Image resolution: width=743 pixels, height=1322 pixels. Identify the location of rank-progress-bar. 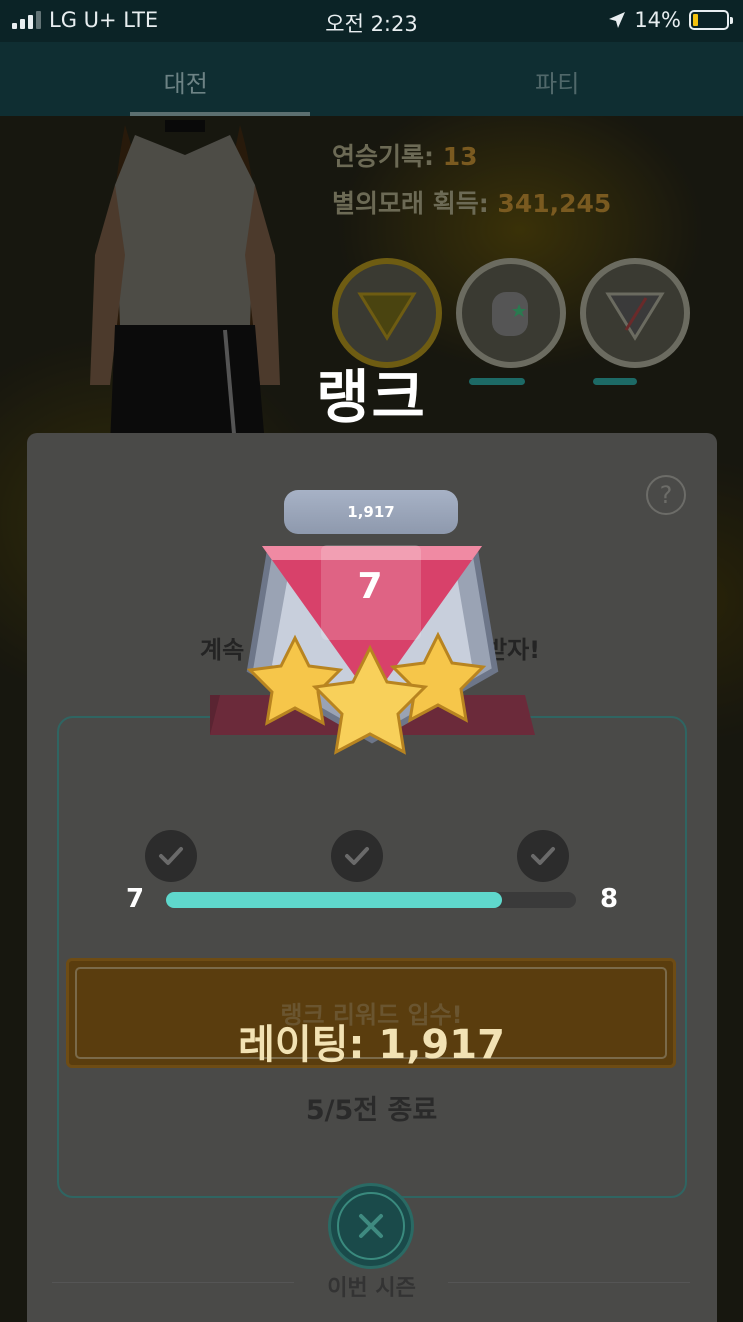
(371, 900).